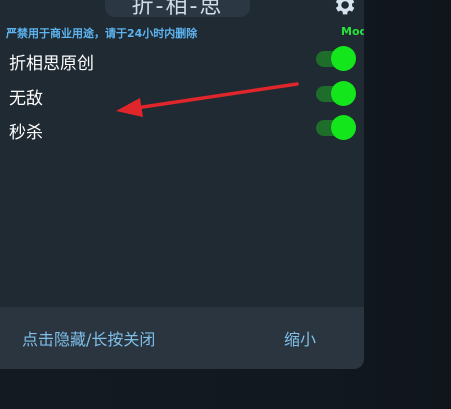 This screenshot has height=409, width=451. I want to click on hide-close-button: 点击隐藏/长按关闭, so click(88, 338).